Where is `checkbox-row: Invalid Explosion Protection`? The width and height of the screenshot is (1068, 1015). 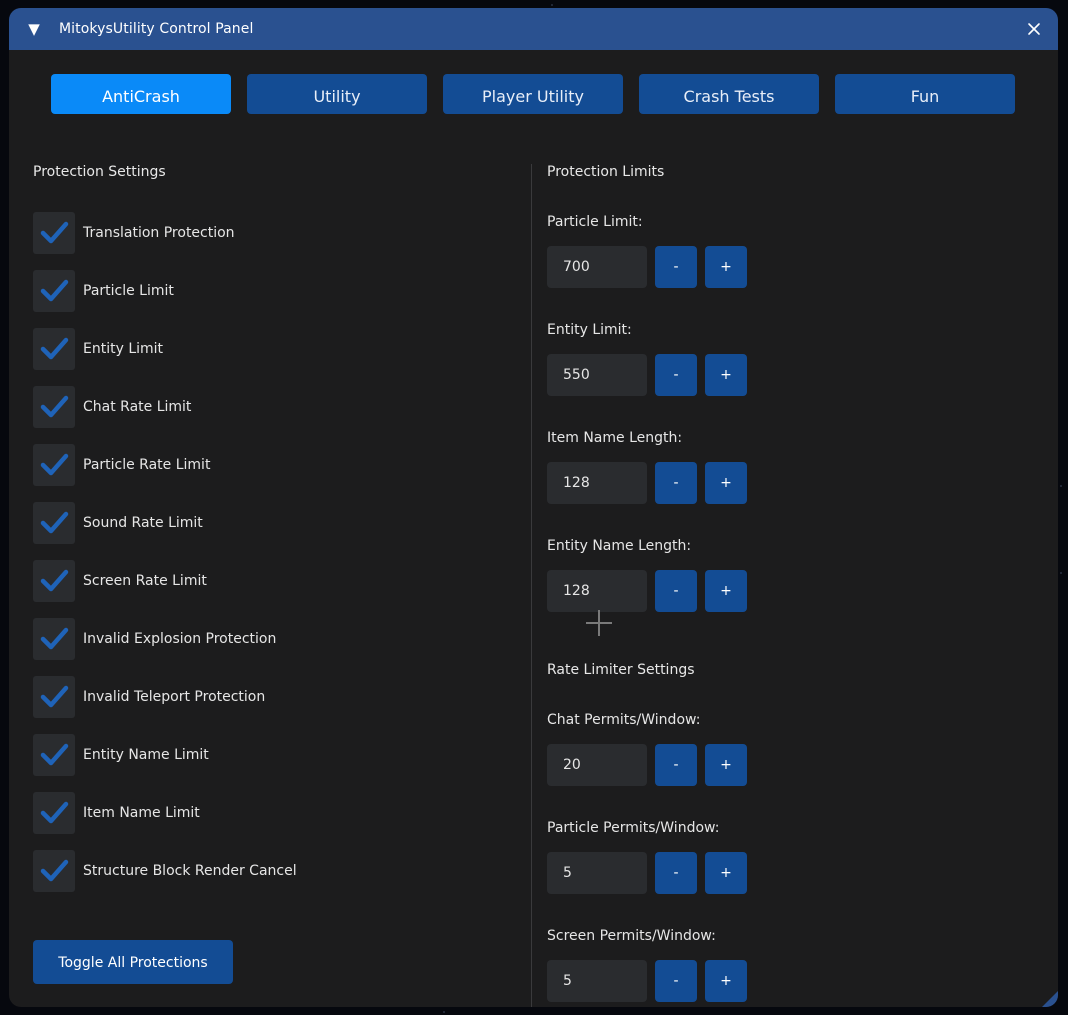
checkbox-row: Invalid Explosion Protection is located at coordinates (154, 639).